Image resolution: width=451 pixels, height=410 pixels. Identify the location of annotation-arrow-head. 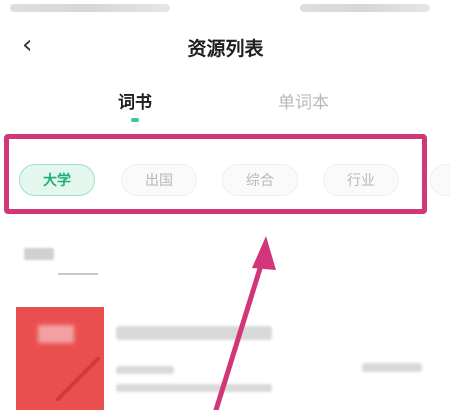
(264, 253).